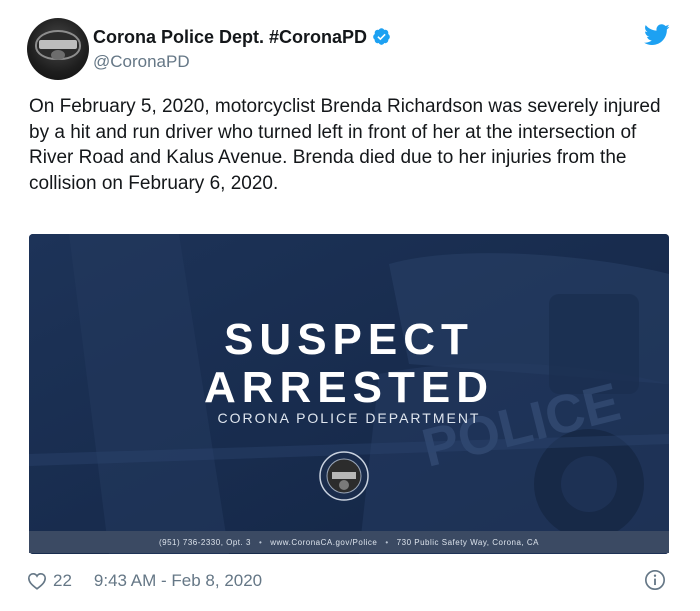 This screenshot has height=611, width=700. I want to click on corona-police-seal-logo, so click(344, 476).